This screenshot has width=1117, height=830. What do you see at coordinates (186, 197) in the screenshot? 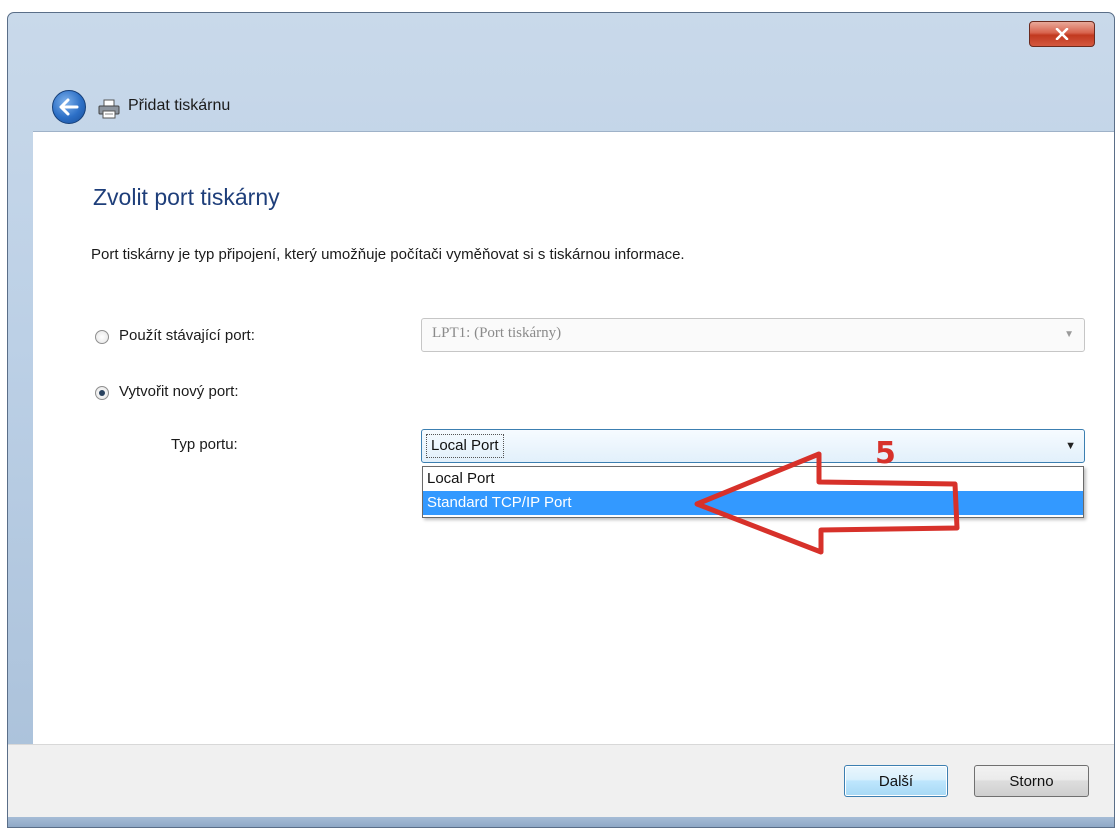
I see `page-heading: Zvolit port tiskárny` at bounding box center [186, 197].